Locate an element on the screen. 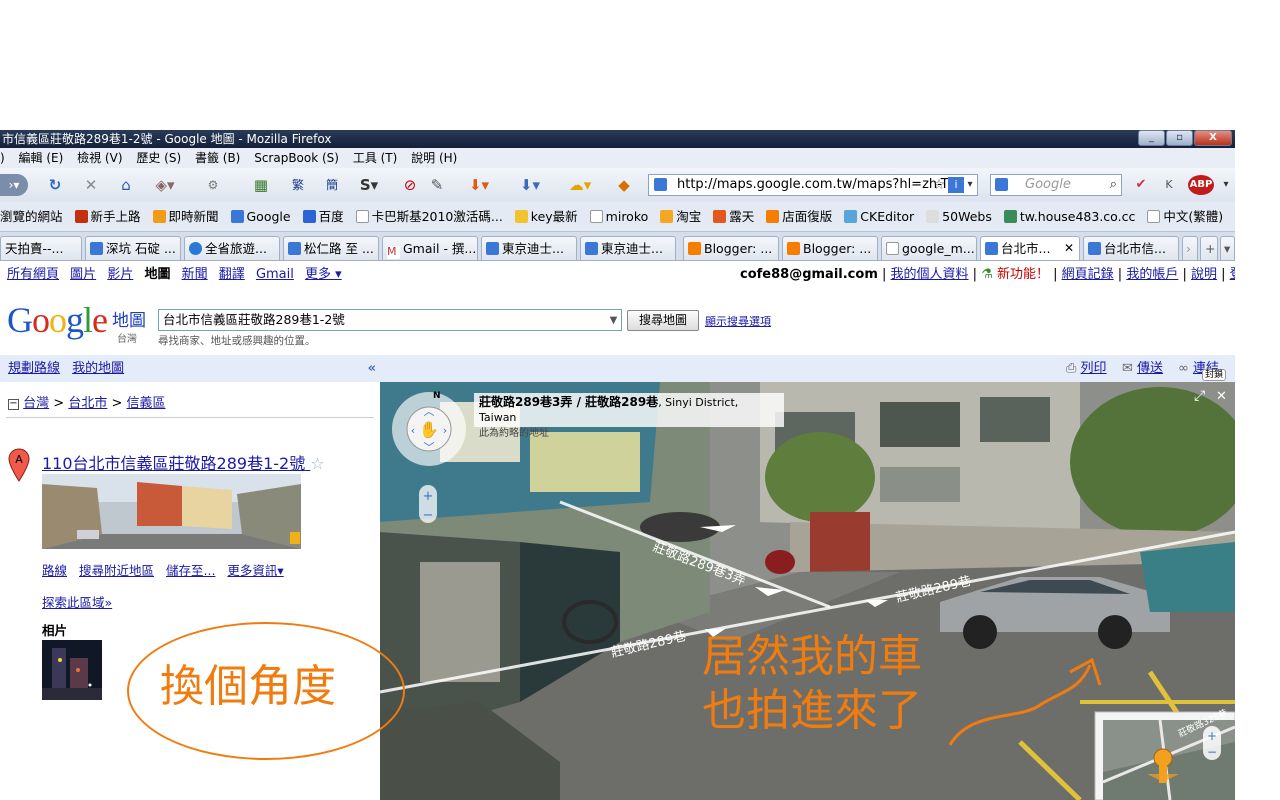  my-maps-link: 我的地圖 is located at coordinates (98, 368).